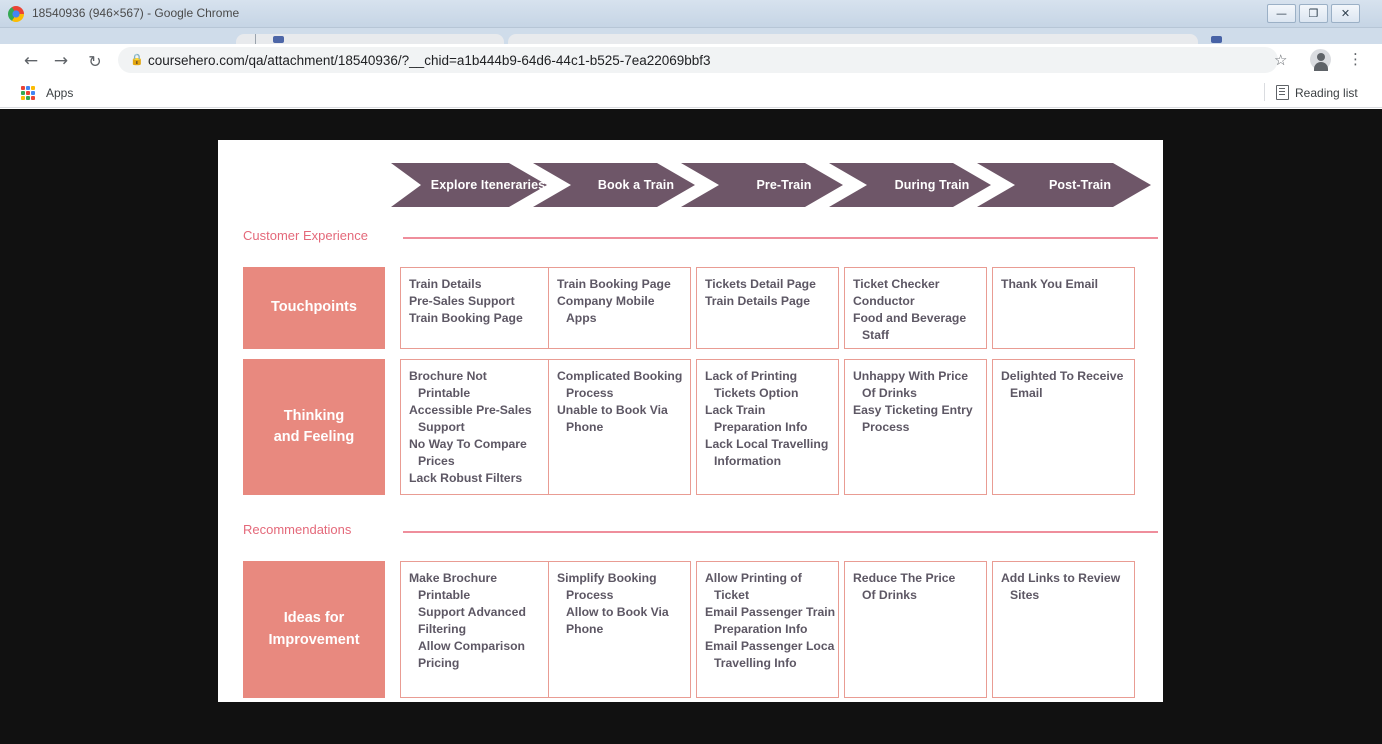 Image resolution: width=1382 pixels, height=744 pixels. Describe the element at coordinates (1264, 92) in the screenshot. I see `bookmarks-separator` at that location.